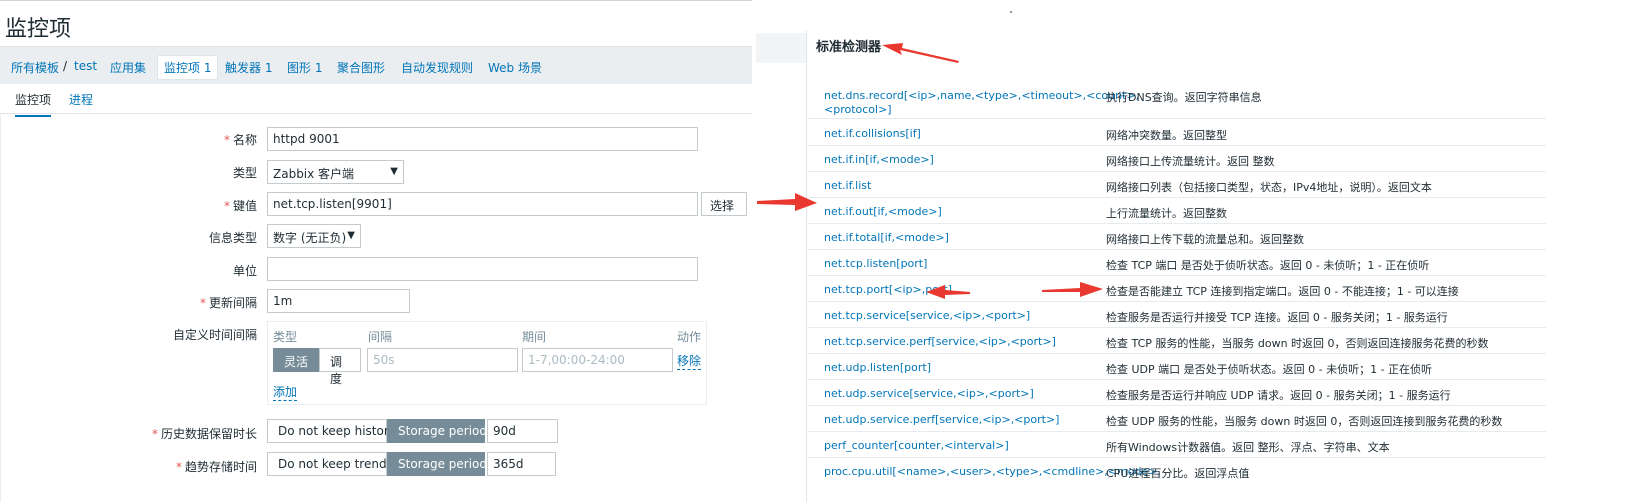  I want to click on scheduling-toggle: 调度, so click(340, 367).